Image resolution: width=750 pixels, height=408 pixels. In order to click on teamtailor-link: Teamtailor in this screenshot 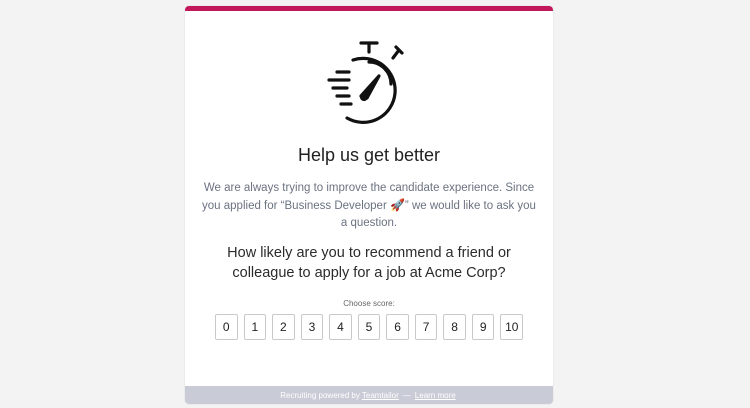, I will do `click(380, 395)`.